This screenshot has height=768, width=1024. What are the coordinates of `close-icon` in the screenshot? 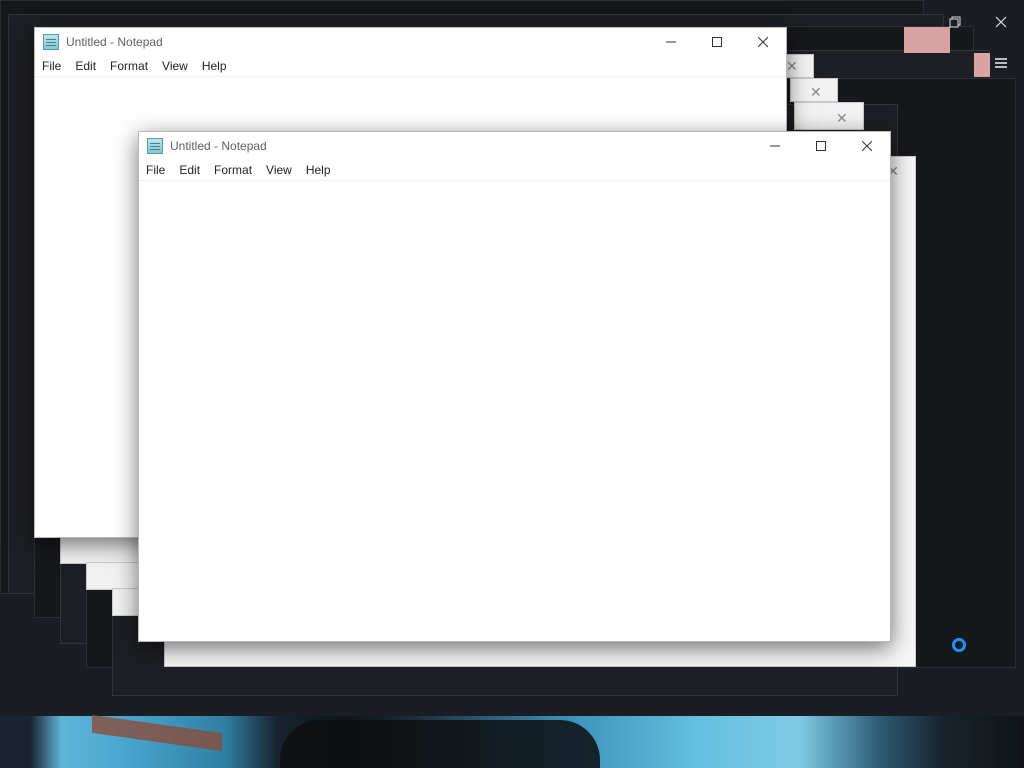 It's located at (1001, 22).